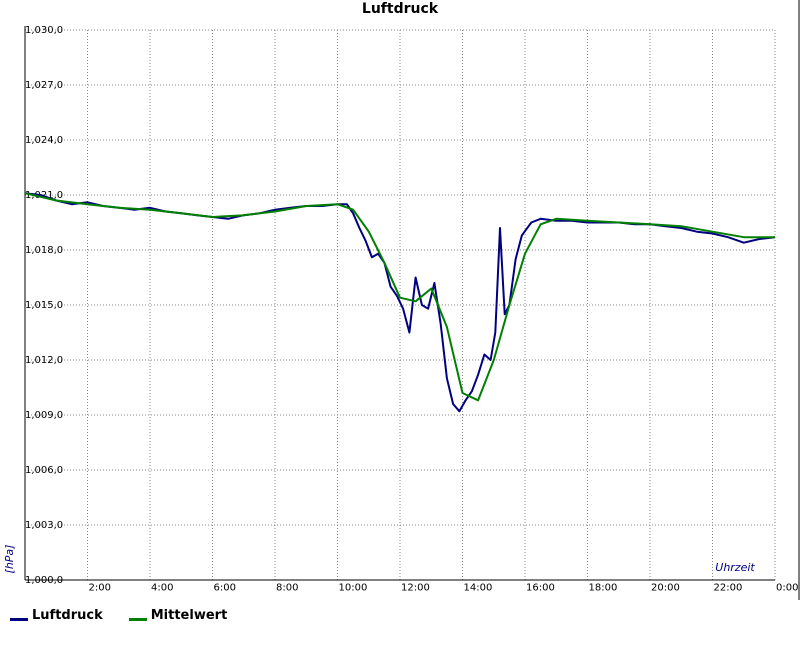 This screenshot has height=650, width=800. What do you see at coordinates (67, 615) in the screenshot?
I see `legend-label-luftdruck: Luftdruck` at bounding box center [67, 615].